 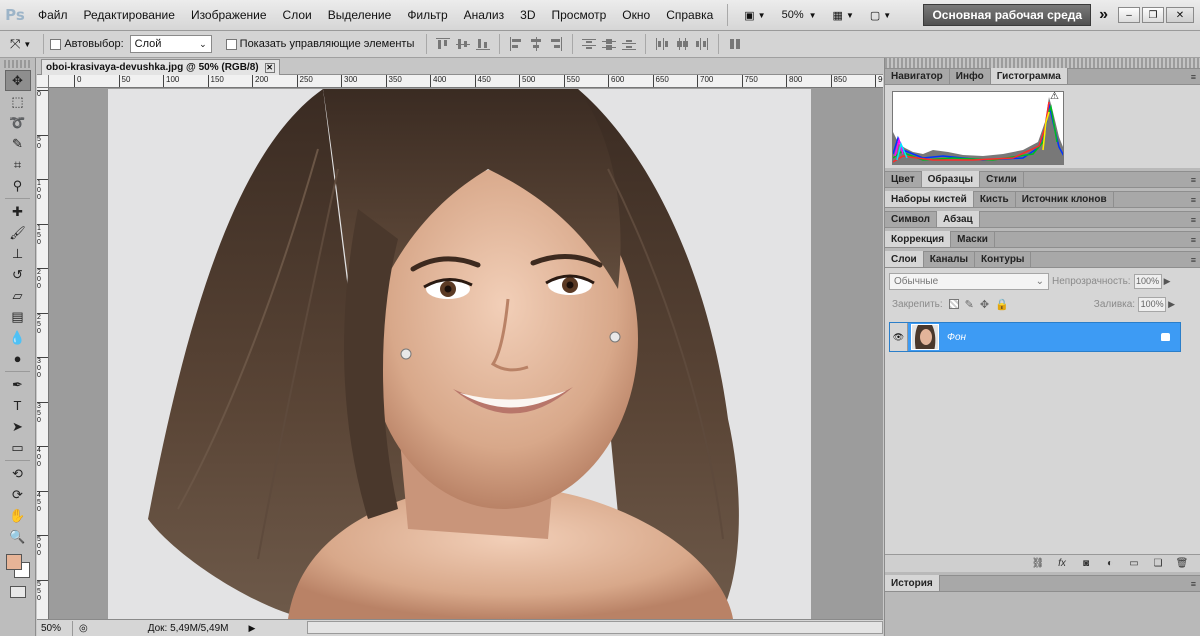 I want to click on move-tool-preset: ⤧ ▼, so click(x=20, y=44).